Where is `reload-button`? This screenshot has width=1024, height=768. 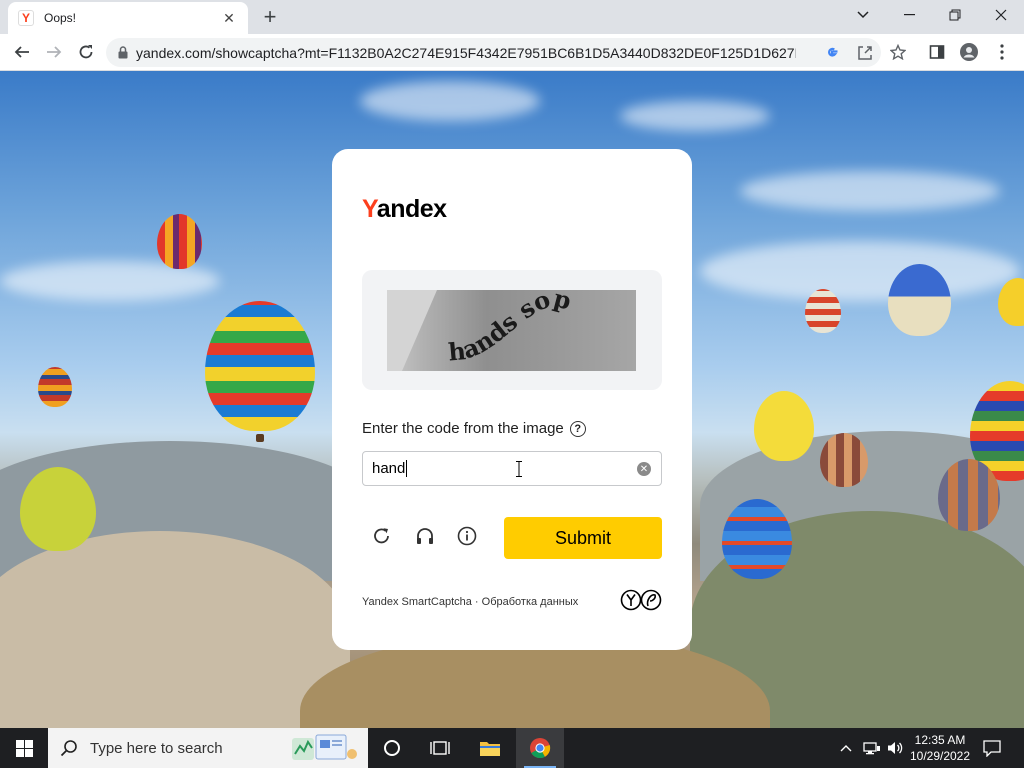 reload-button is located at coordinates (86, 52).